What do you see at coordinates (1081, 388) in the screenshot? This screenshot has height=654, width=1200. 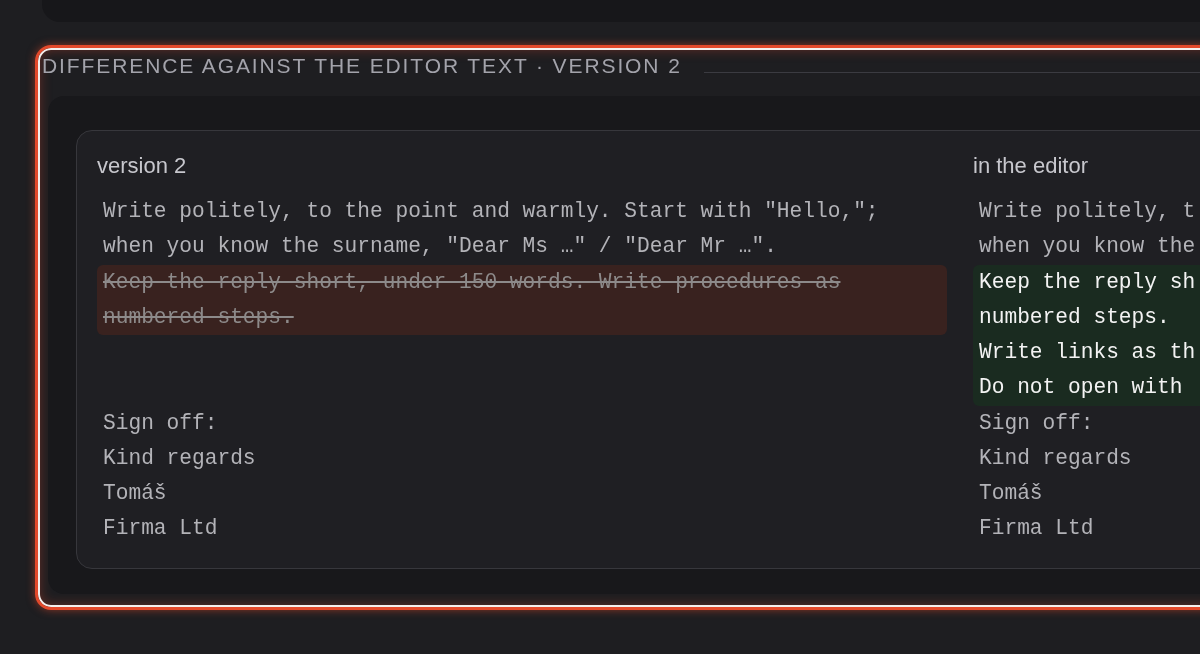 I see `added-line: Do not open with` at bounding box center [1081, 388].